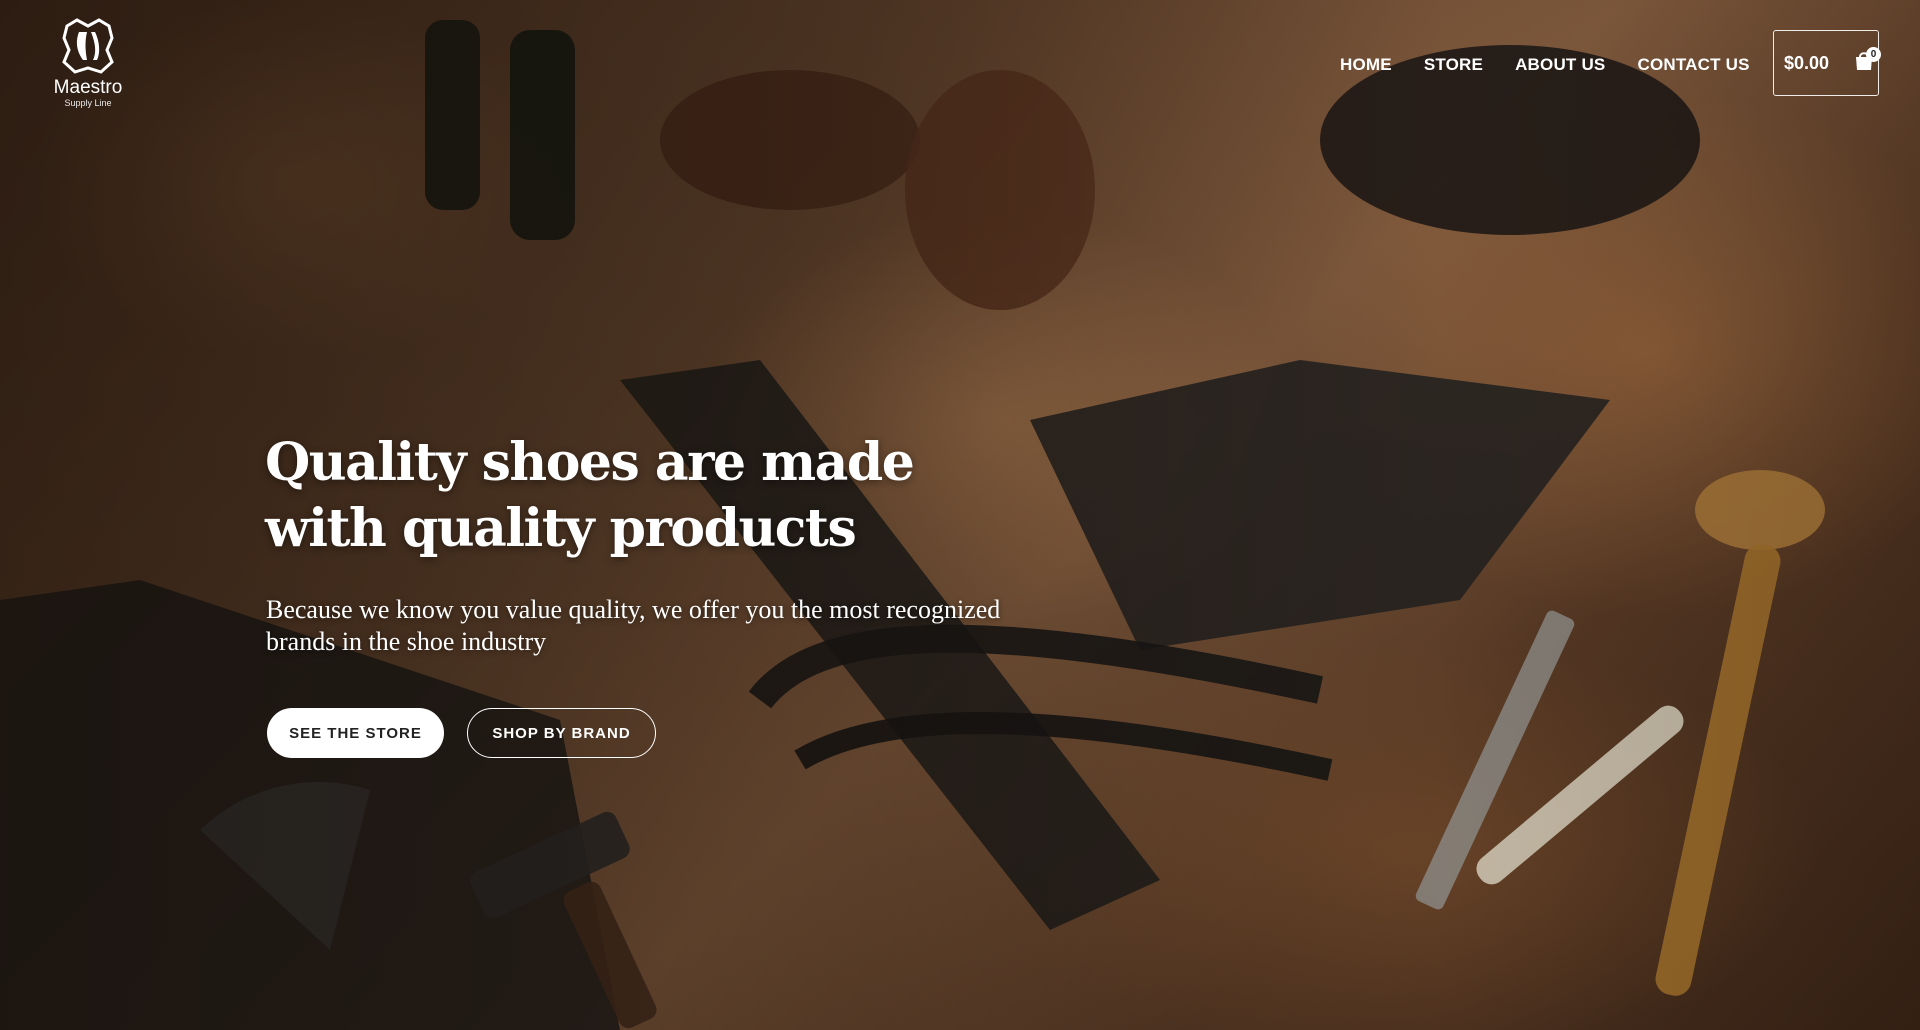 This screenshot has height=1030, width=1920. What do you see at coordinates (88, 87) in the screenshot?
I see `brand-name: Maestro` at bounding box center [88, 87].